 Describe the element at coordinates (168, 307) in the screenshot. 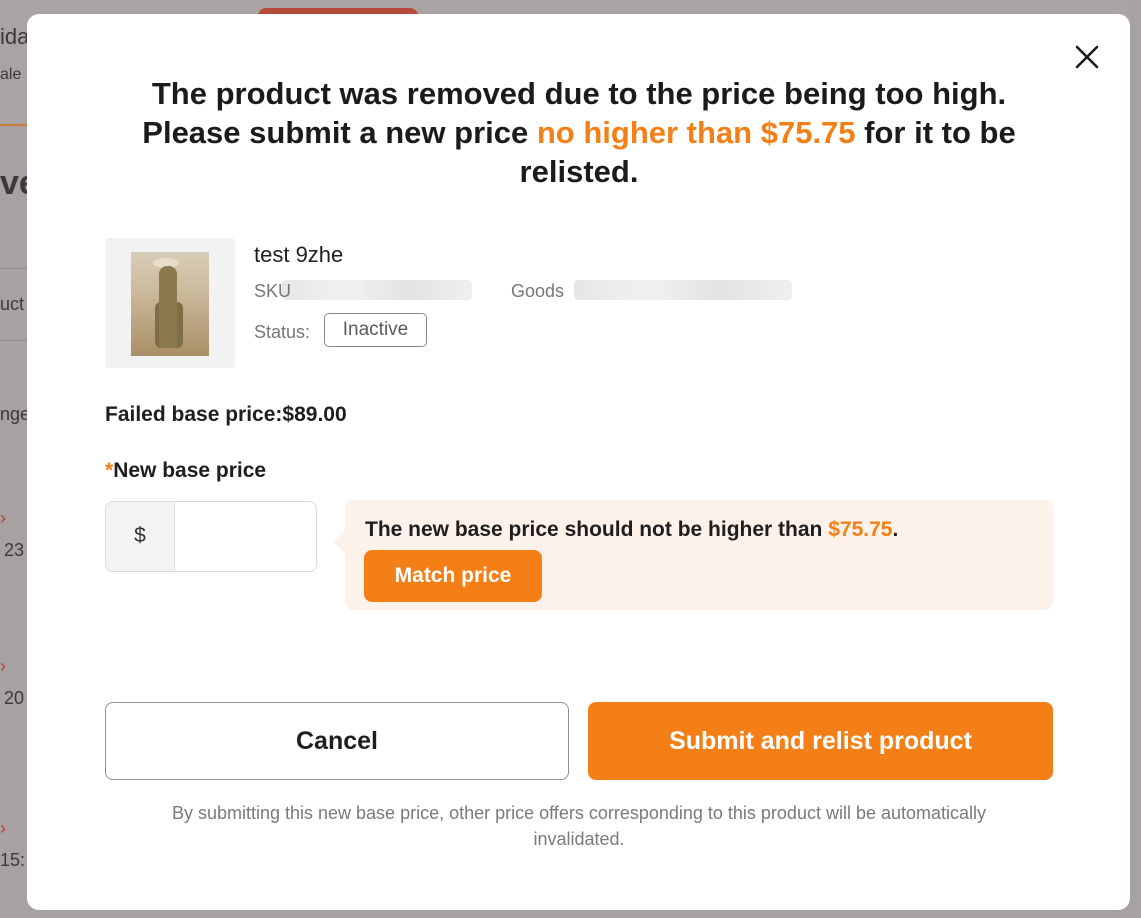

I see `photo-detail` at that location.